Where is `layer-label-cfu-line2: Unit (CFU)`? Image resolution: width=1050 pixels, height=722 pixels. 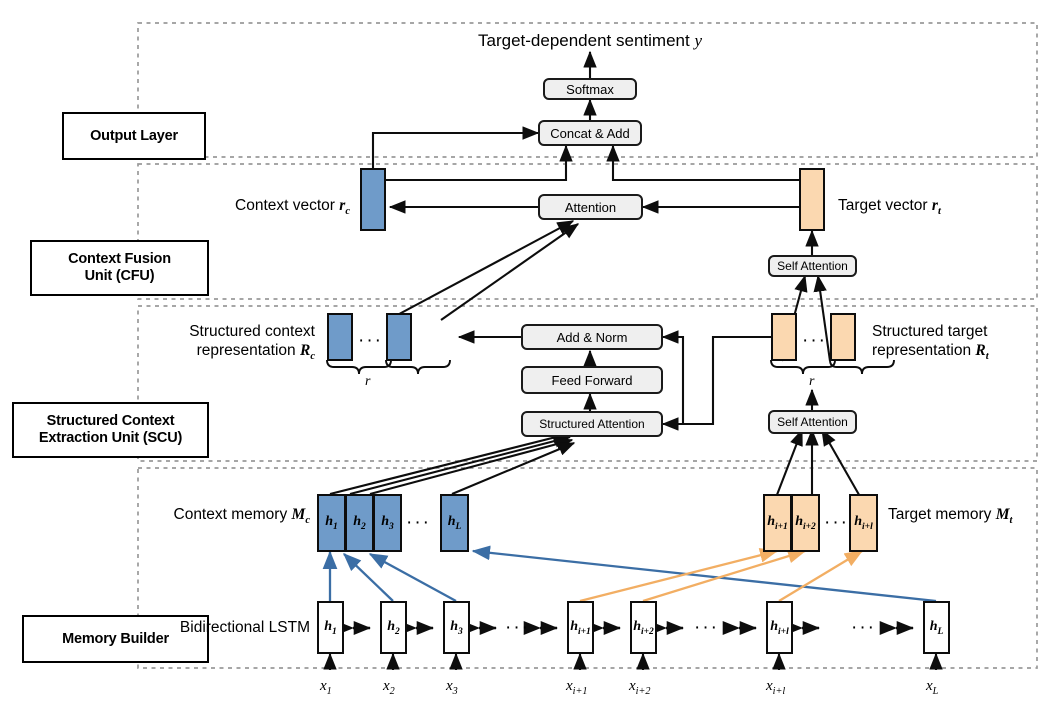
layer-label-cfu-line2: Unit (CFU) is located at coordinates (119, 276).